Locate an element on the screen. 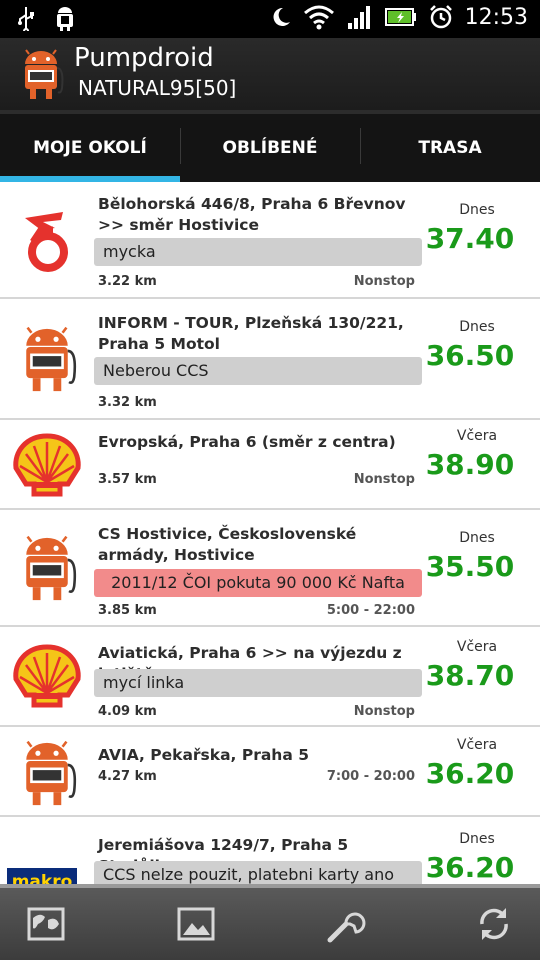  station-hours: 5:00 - 22:00 is located at coordinates (370, 610).